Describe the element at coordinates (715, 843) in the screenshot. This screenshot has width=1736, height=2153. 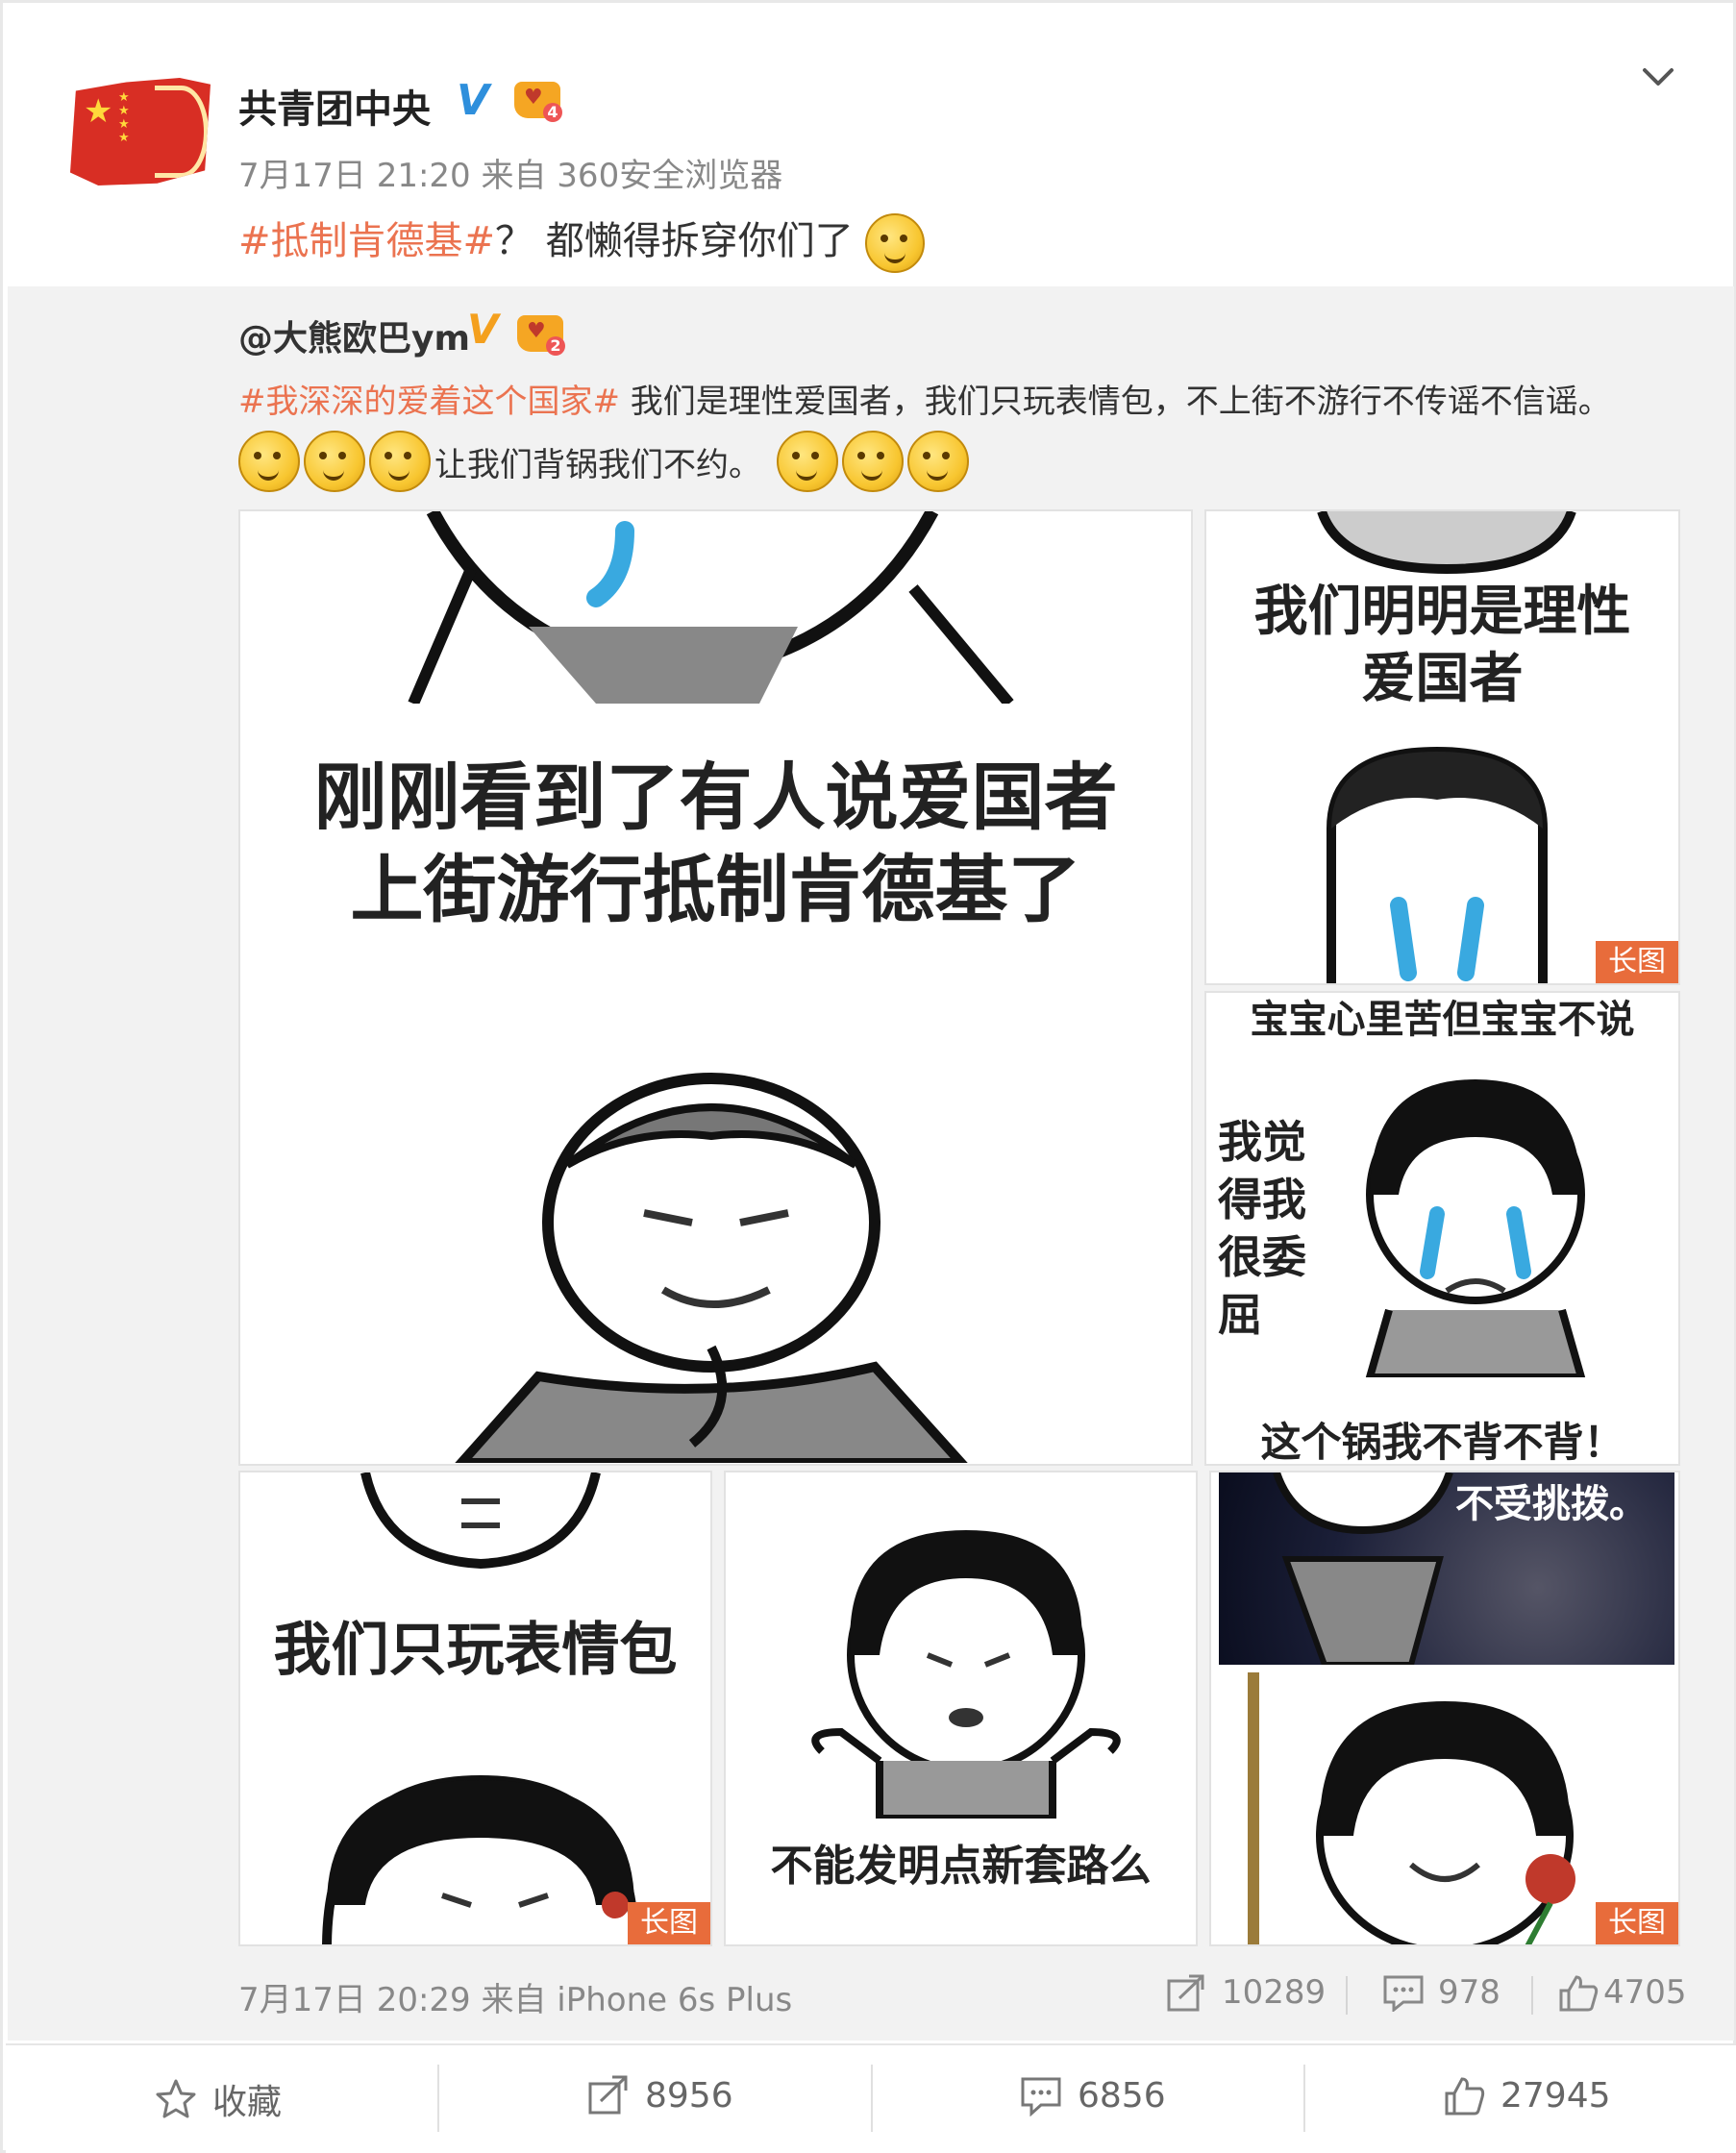
I see `image-caption: 刚刚看到了有人说爱国者 上街游行抵制肯德基了` at that location.